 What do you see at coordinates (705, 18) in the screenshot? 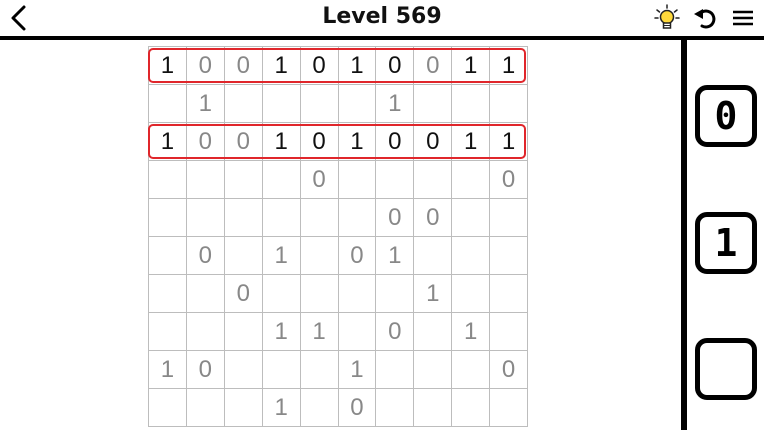
I see `undo-icon` at bounding box center [705, 18].